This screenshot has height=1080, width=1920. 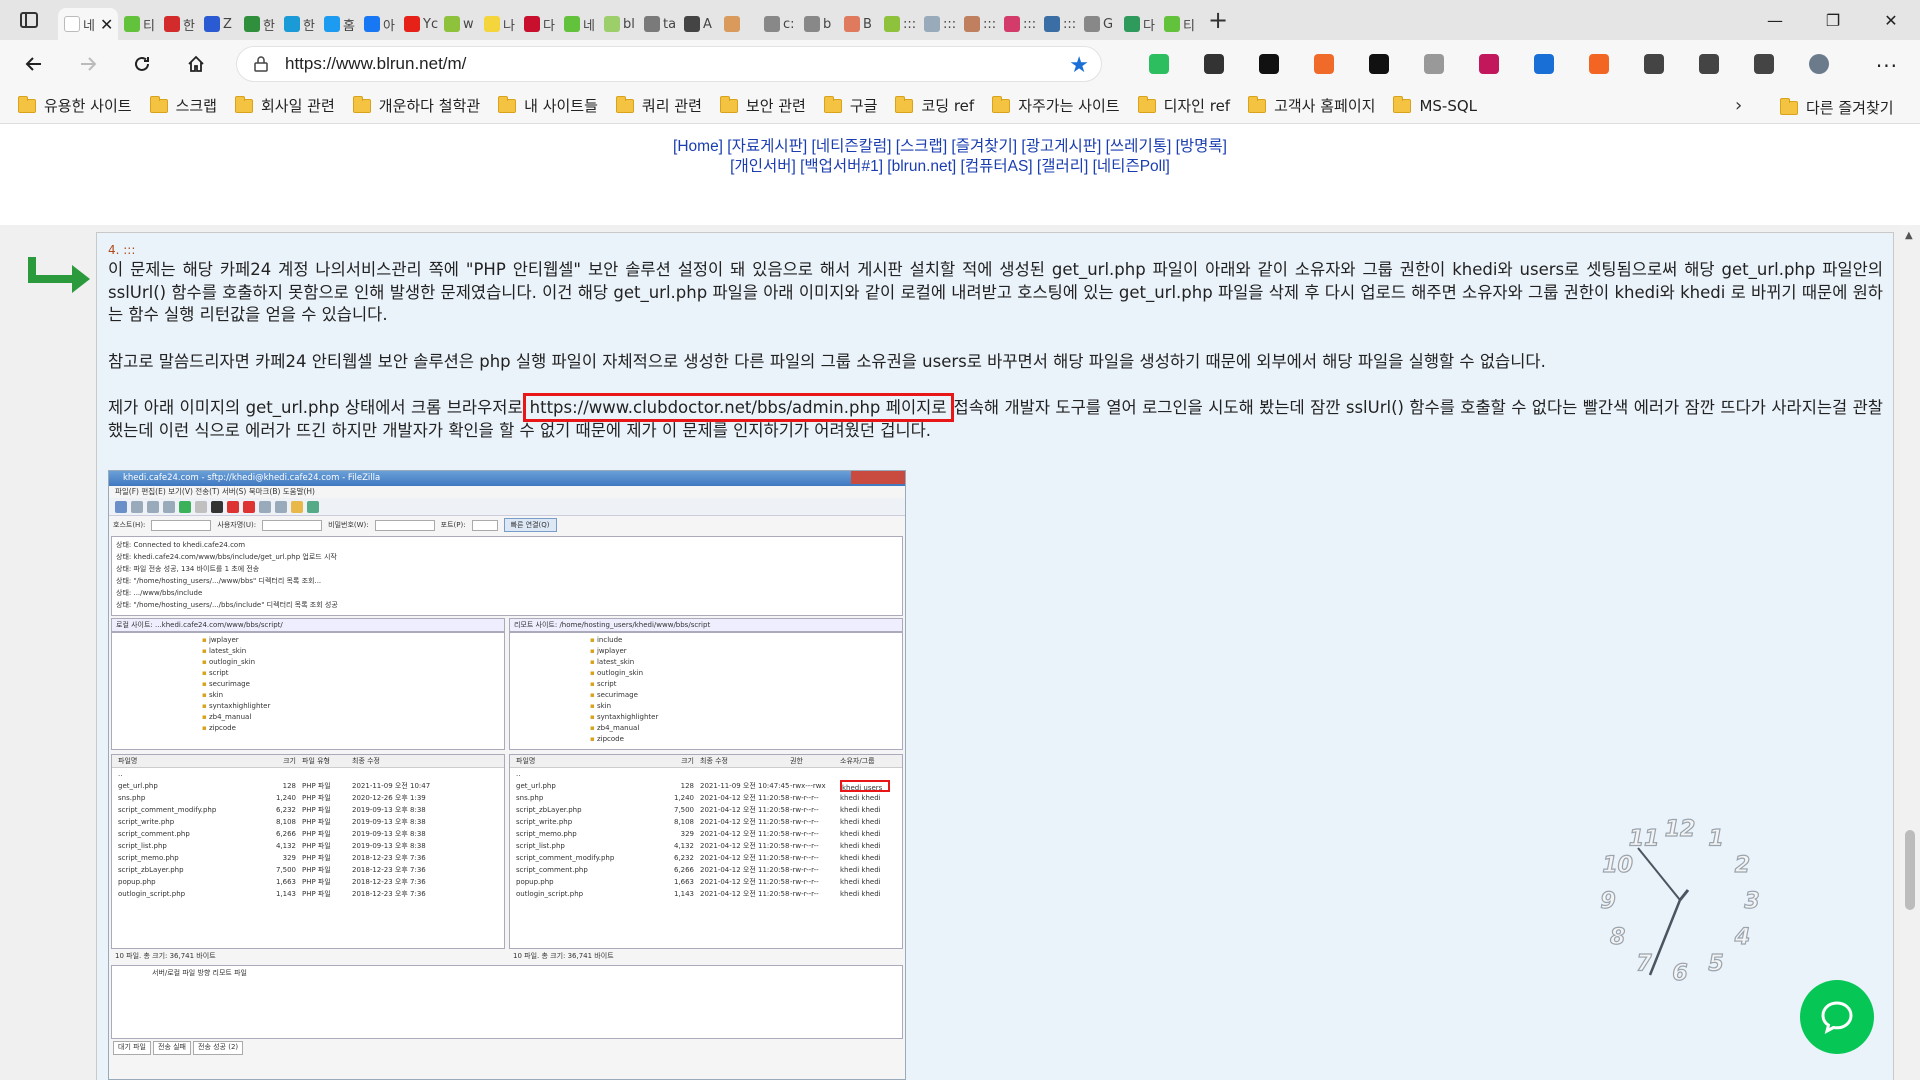 I want to click on file-cell: 2021-11-09 오전 10:47, so click(x=391, y=786).